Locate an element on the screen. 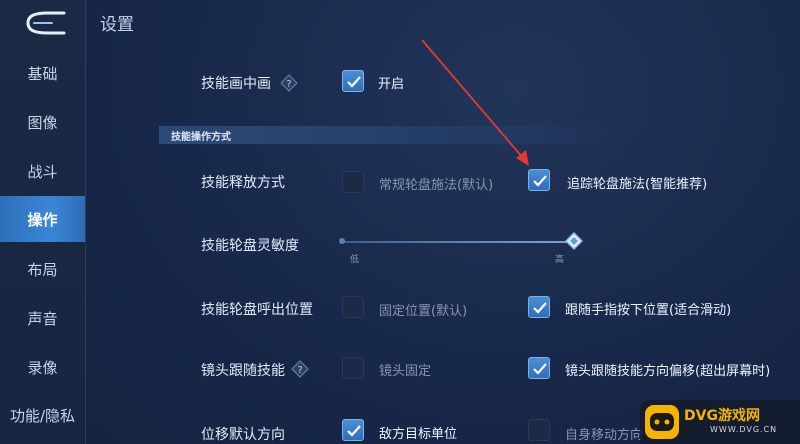 Image resolution: width=800 pixels, height=444 pixels. watermark-name: DVG游戏网 is located at coordinates (722, 416).